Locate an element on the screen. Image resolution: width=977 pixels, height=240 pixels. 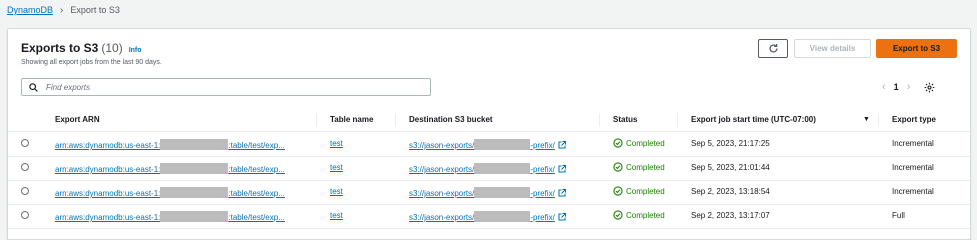
sort-down-icon: ▼ is located at coordinates (866, 119).